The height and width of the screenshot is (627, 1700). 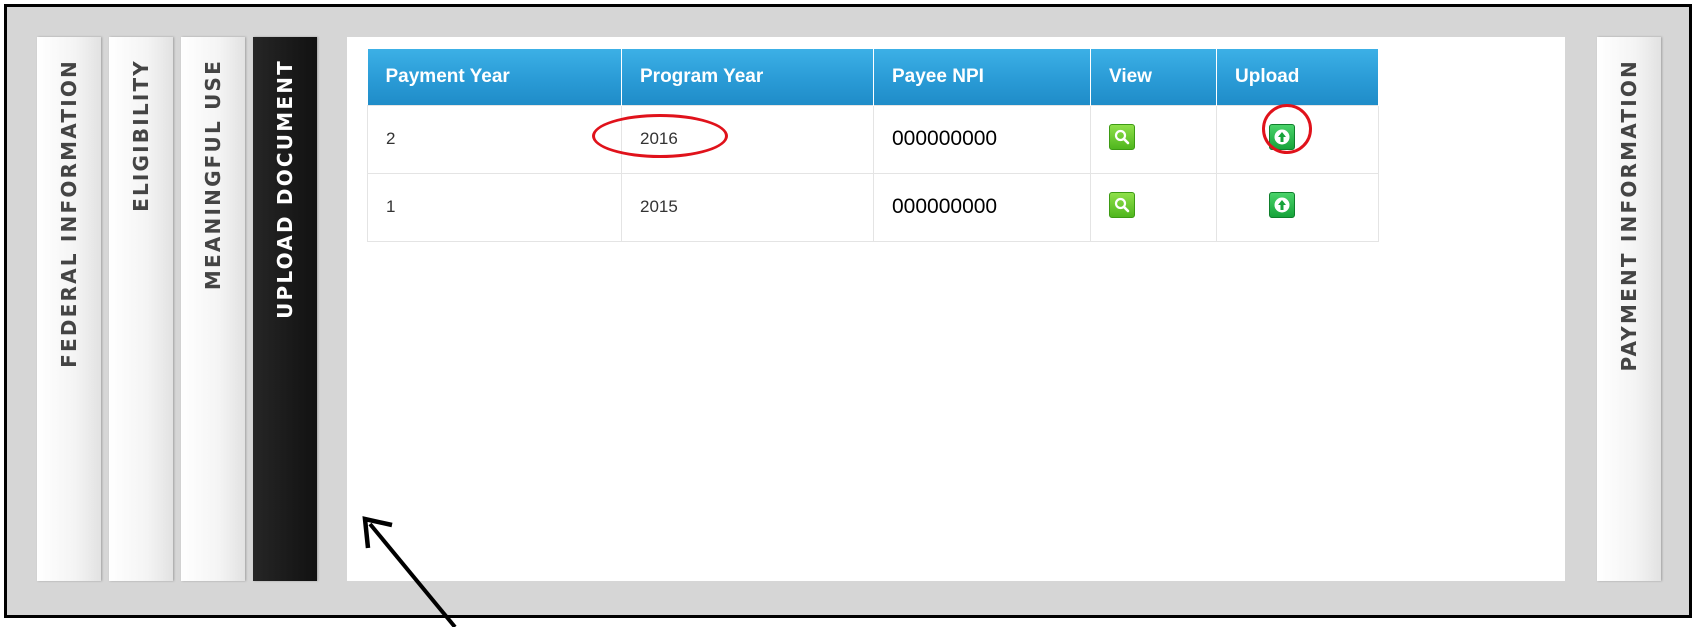 What do you see at coordinates (494, 77) in the screenshot?
I see `header-payment-year: Payment Year` at bounding box center [494, 77].